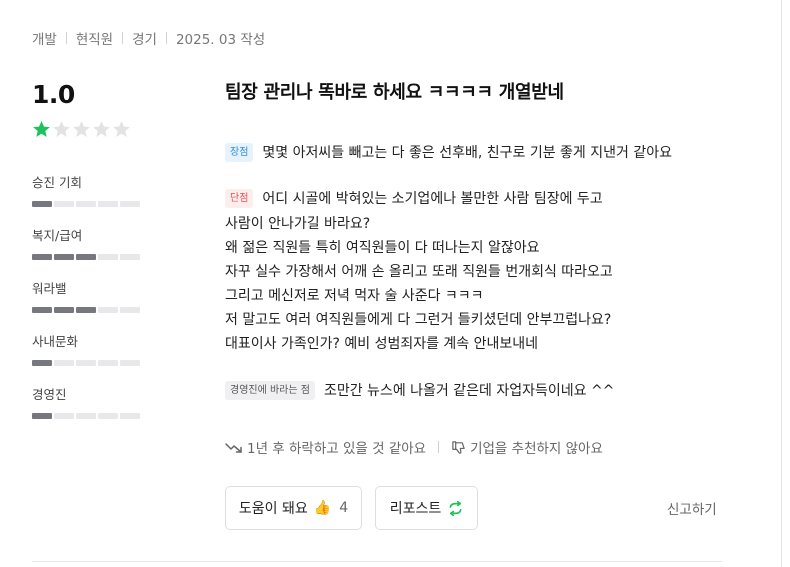 Image resolution: width=790 pixels, height=567 pixels. Describe the element at coordinates (57, 182) in the screenshot. I see `criterion-label: 승진 기회` at that location.